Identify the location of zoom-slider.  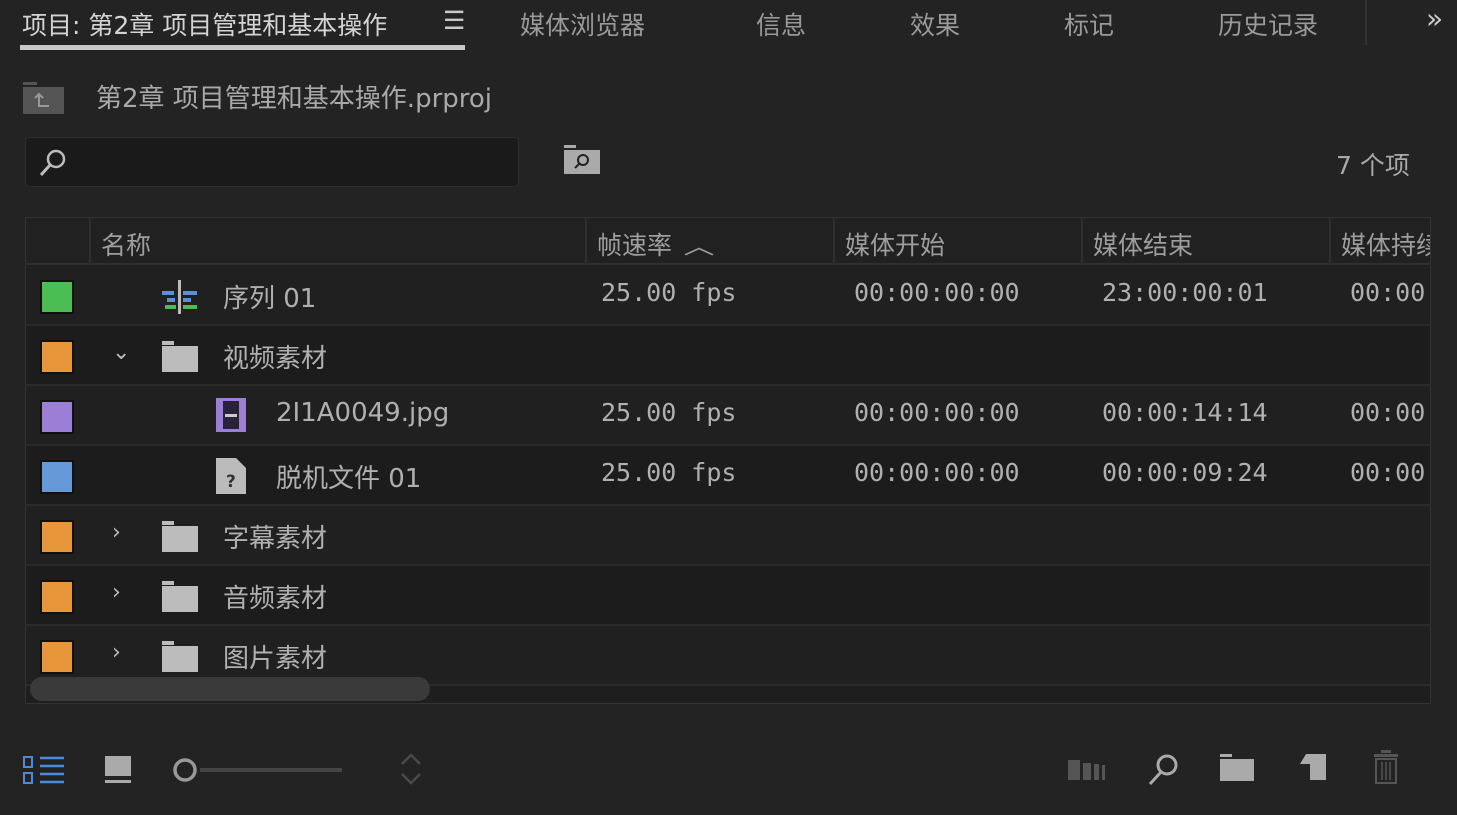
(257, 770).